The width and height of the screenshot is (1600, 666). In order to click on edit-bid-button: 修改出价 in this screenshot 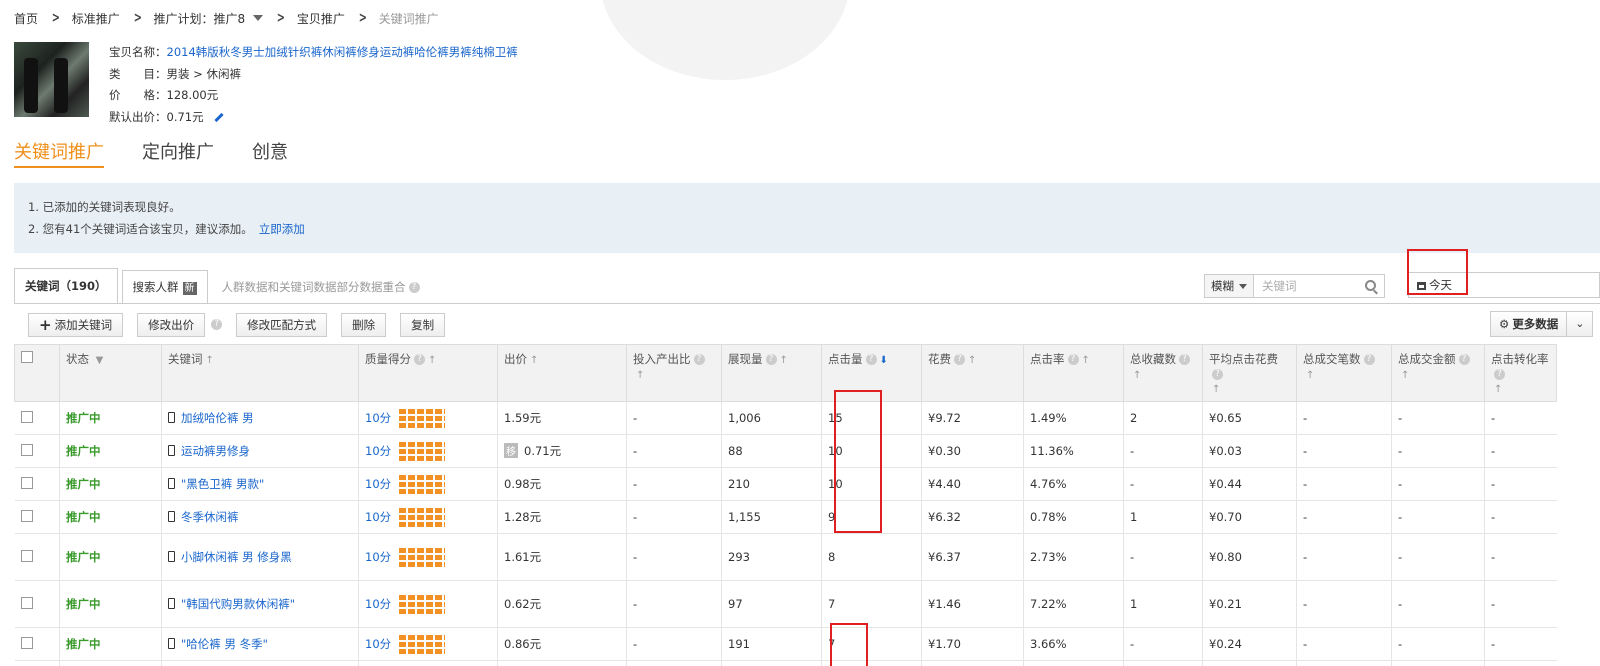, I will do `click(171, 325)`.